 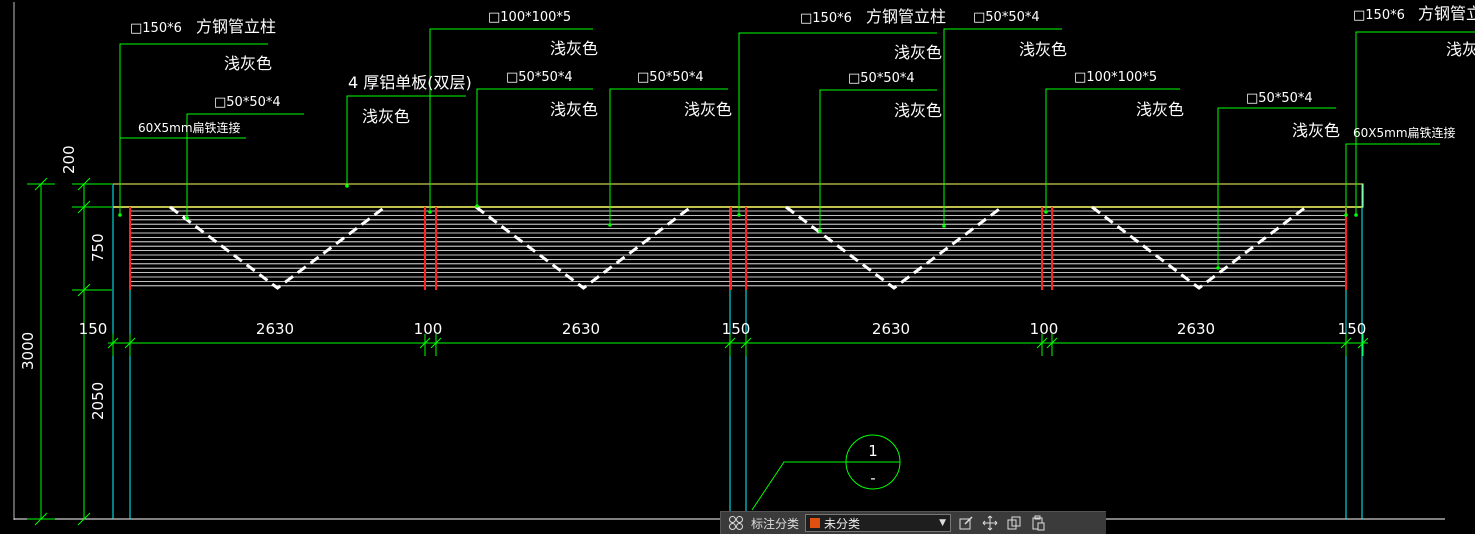 What do you see at coordinates (815, 523) in the screenshot?
I see `category-swatch` at bounding box center [815, 523].